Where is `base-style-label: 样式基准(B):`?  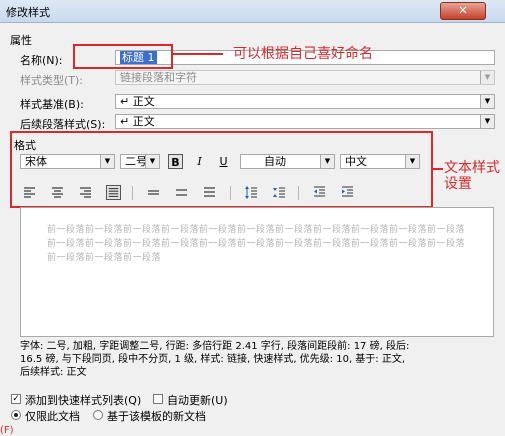
base-style-label: 样式基准(B): is located at coordinates (52, 104).